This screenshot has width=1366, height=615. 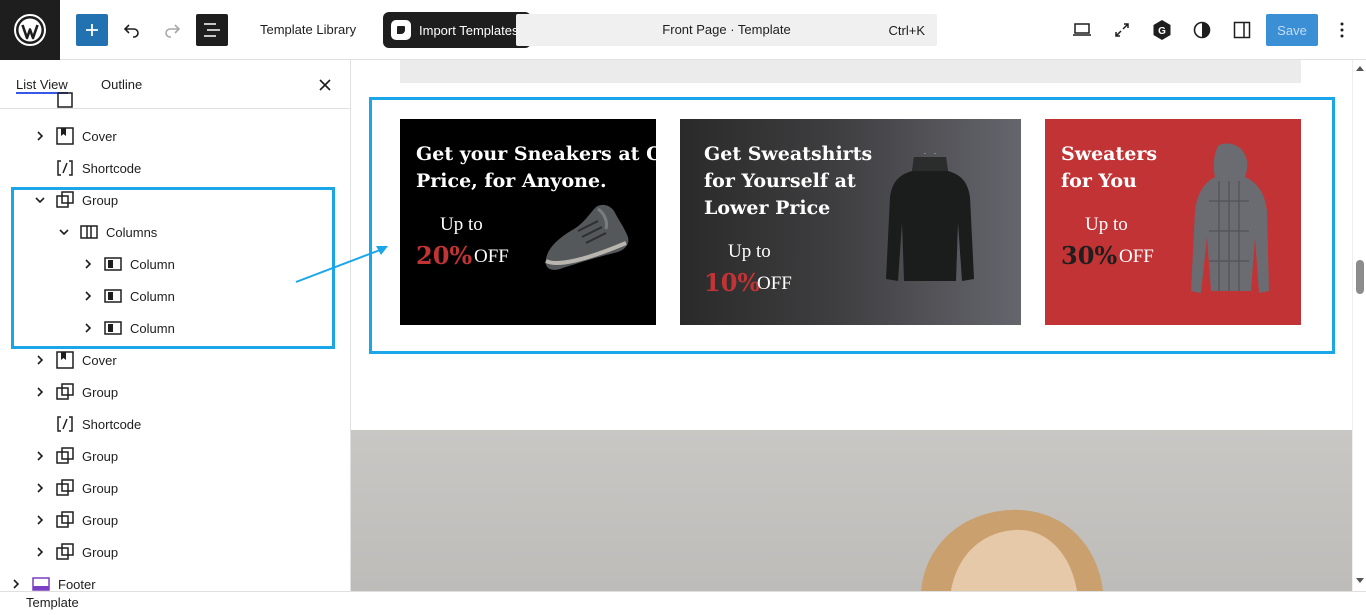 I want to click on tab-outline: Outline, so click(x=121, y=84).